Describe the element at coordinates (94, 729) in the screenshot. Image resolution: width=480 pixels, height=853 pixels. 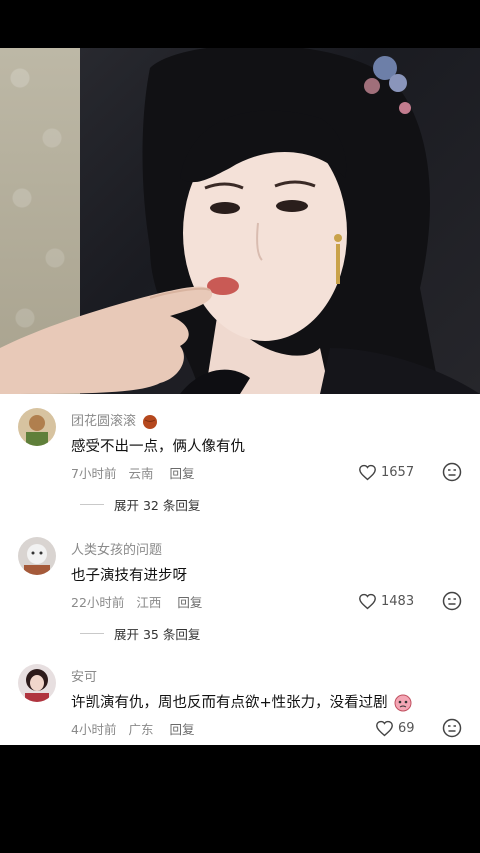
I see `comment-time: 4小时前` at that location.